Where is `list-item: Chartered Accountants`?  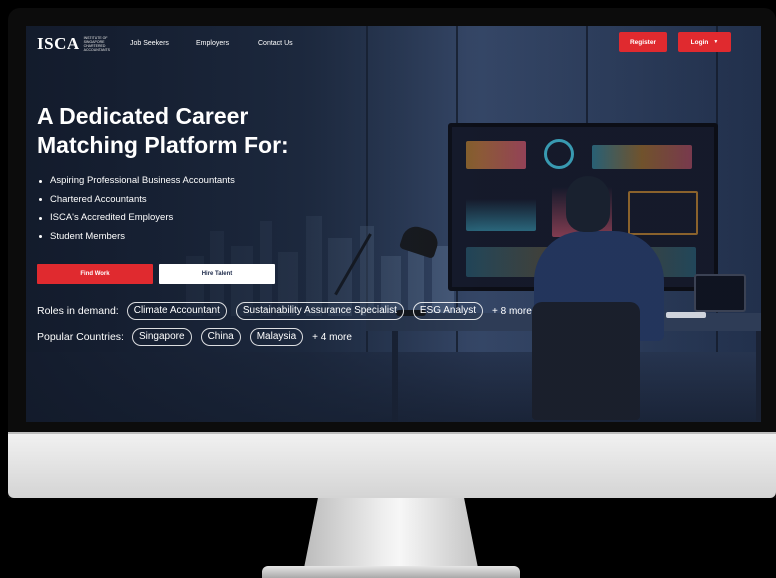
list-item: Chartered Accountants is located at coordinates (136, 200).